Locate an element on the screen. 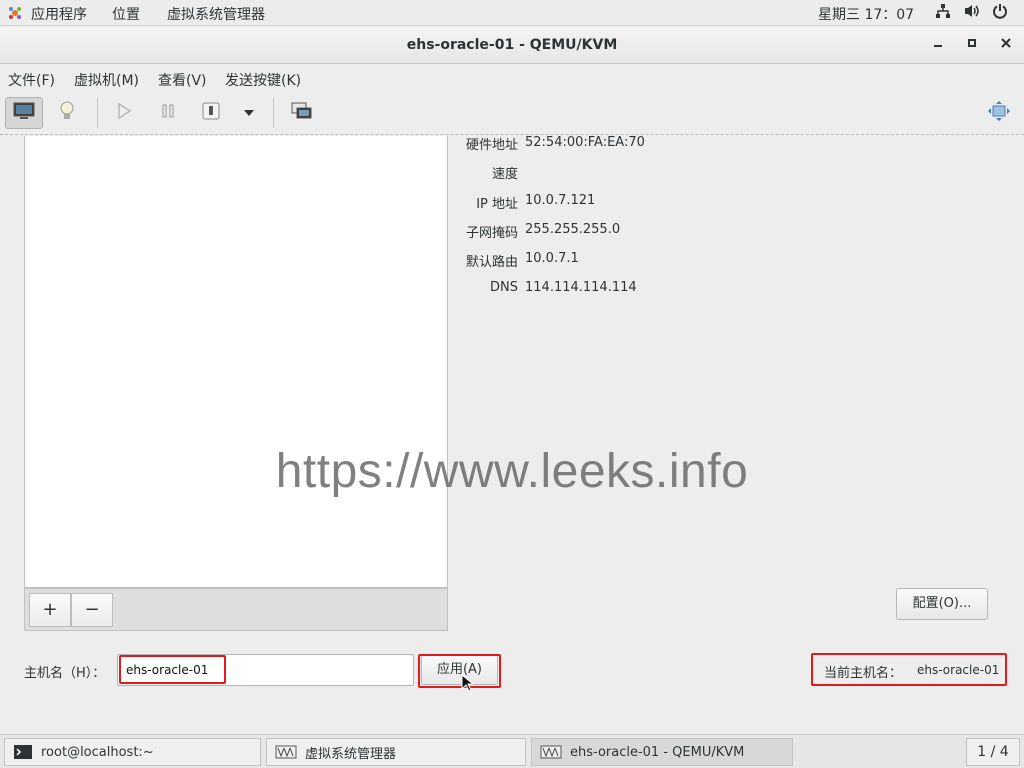 The width and height of the screenshot is (1024, 768). window-titlebar: ehs-oracle-01 - QEMU/KVM is located at coordinates (512, 45).